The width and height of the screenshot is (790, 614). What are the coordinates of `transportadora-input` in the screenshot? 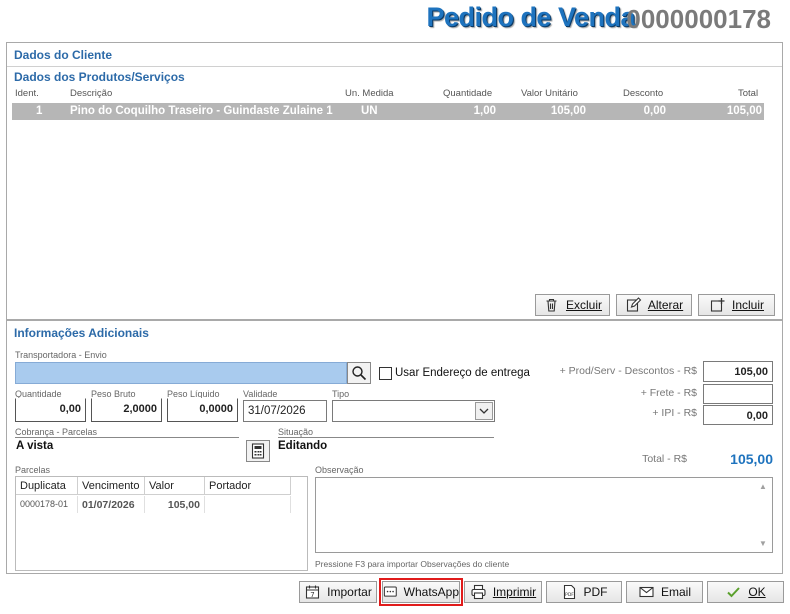 It's located at (181, 373).